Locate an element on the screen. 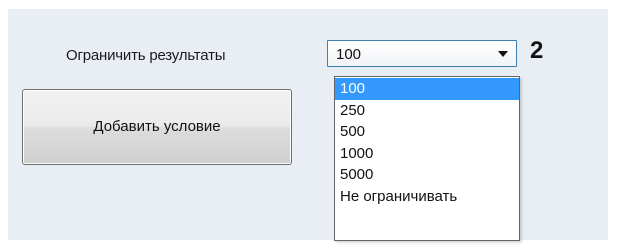 The height and width of the screenshot is (249, 617). callout-number: 2 is located at coordinates (537, 50).